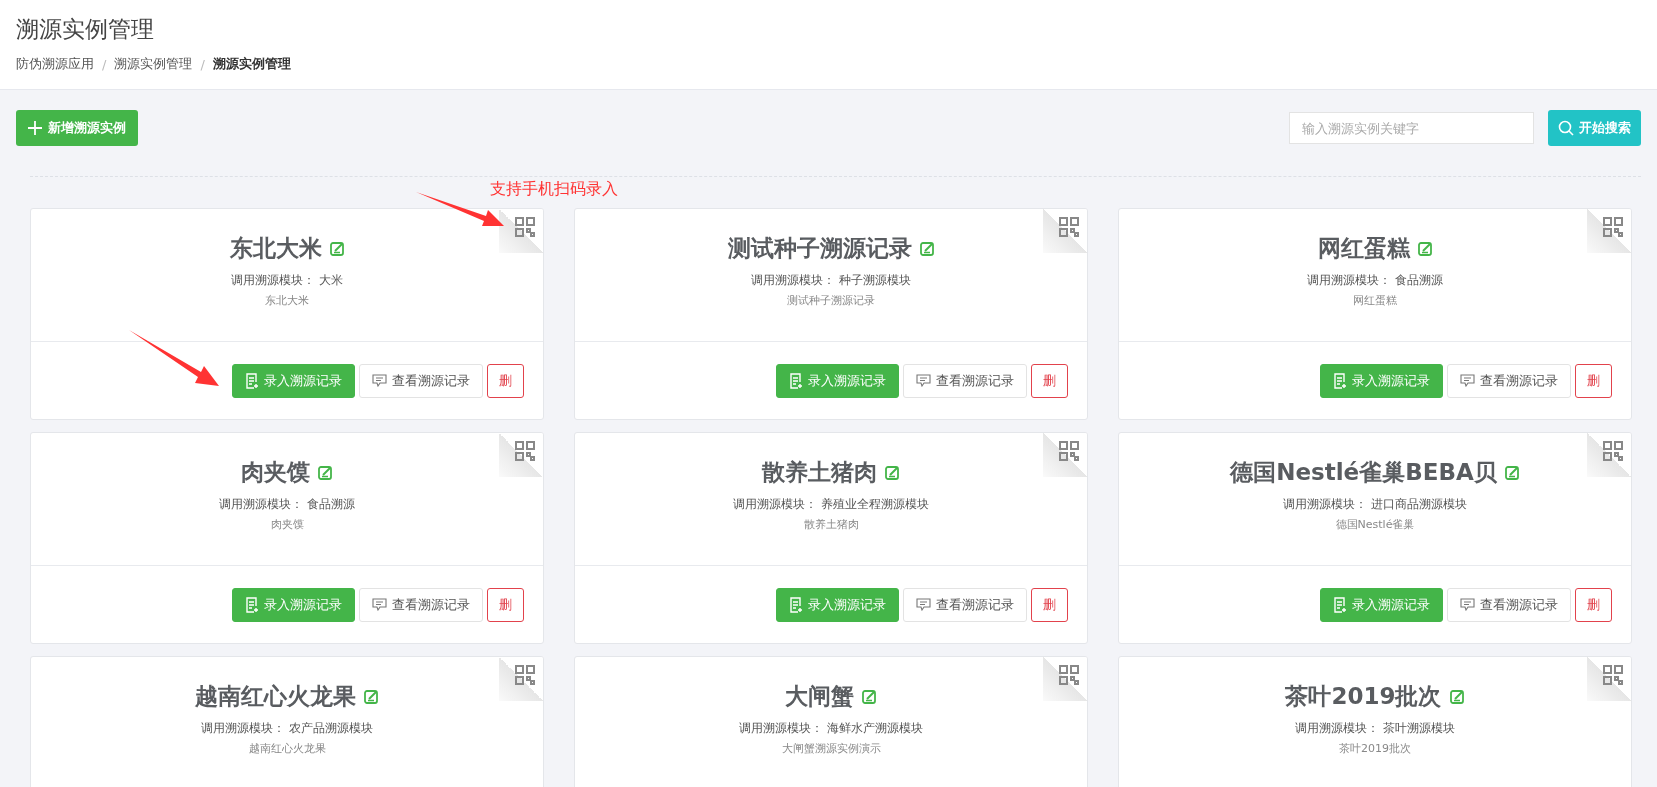  Describe the element at coordinates (1375, 504) in the screenshot. I see `module-text: 调用溯源模块： 进口商品溯源模块` at that location.